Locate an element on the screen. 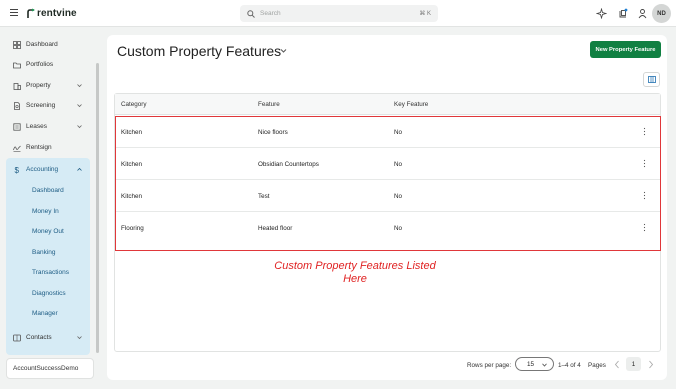 The height and width of the screenshot is (389, 676). rows-per-page-select: 15 is located at coordinates (534, 364).